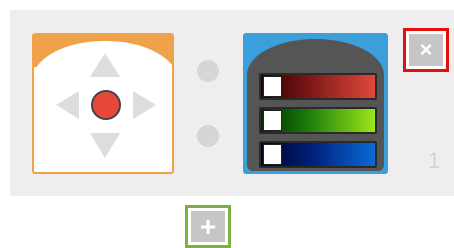 The height and width of the screenshot is (248, 454). Describe the element at coordinates (105, 65) in the screenshot. I see `arrow-up-icon` at that location.